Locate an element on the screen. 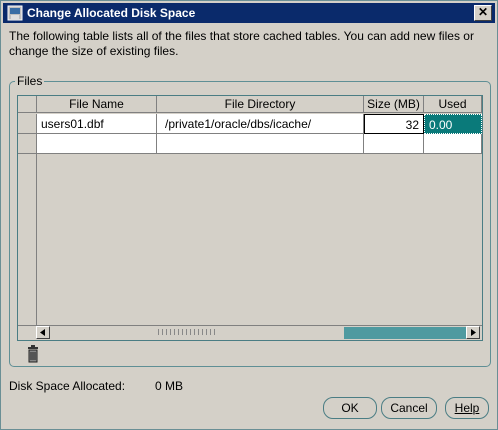 The width and height of the screenshot is (498, 430). cell-file-name is located at coordinates (97, 144).